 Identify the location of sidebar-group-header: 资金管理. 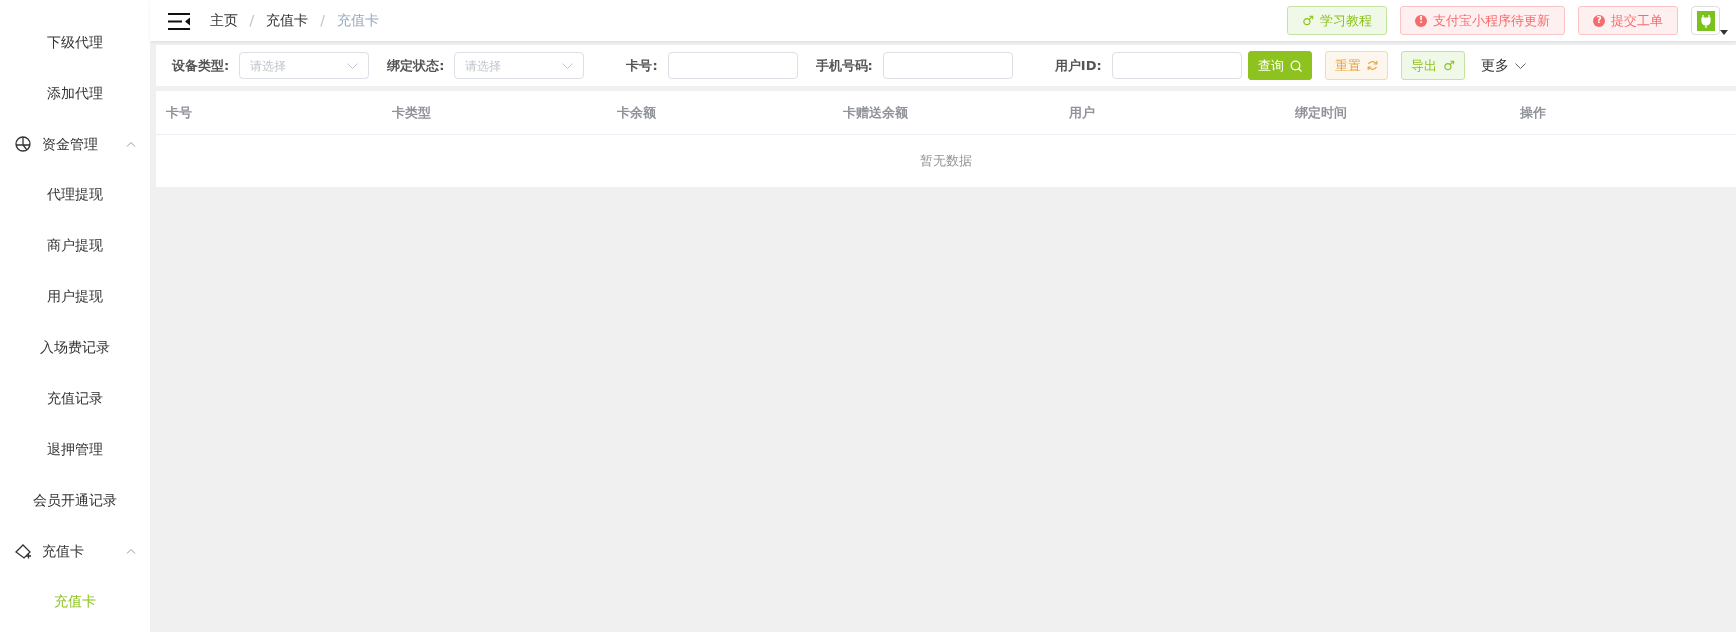
(75, 144).